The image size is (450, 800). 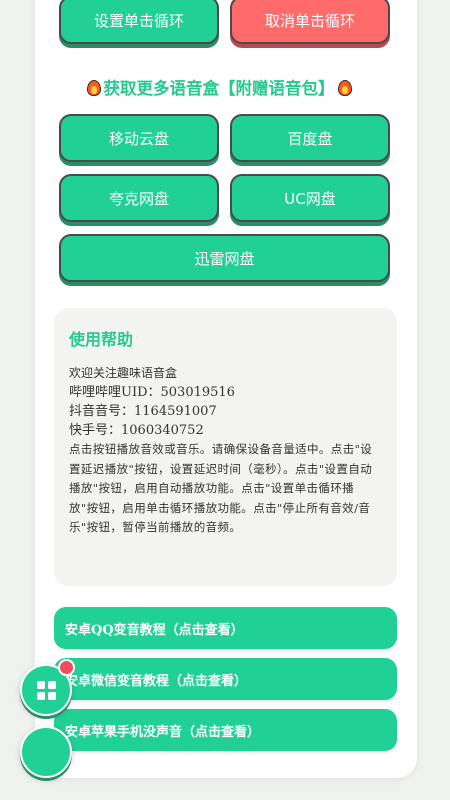 I want to click on grid-icon, so click(x=46, y=690).